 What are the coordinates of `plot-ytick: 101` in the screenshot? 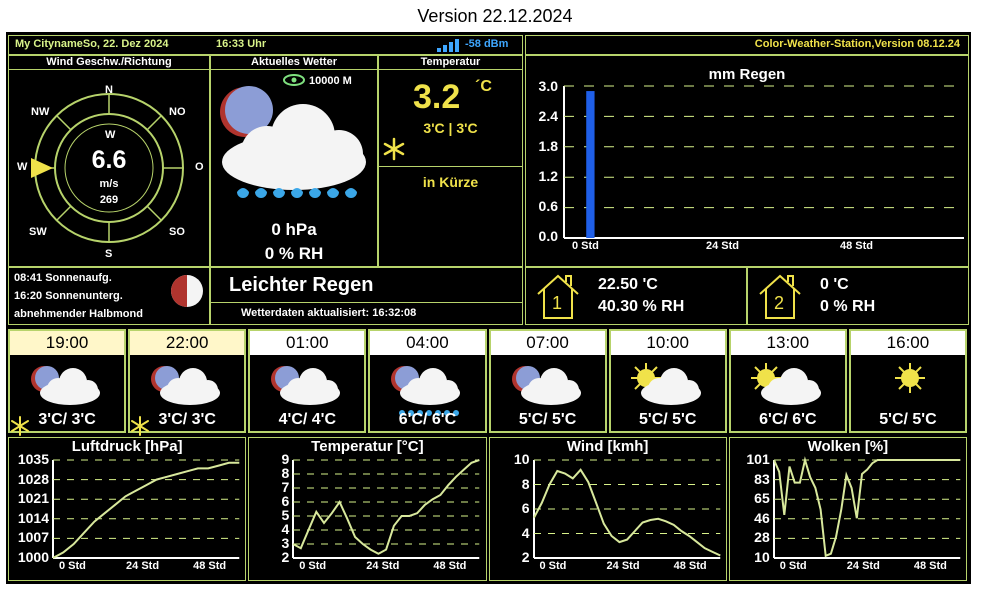 It's located at (758, 459).